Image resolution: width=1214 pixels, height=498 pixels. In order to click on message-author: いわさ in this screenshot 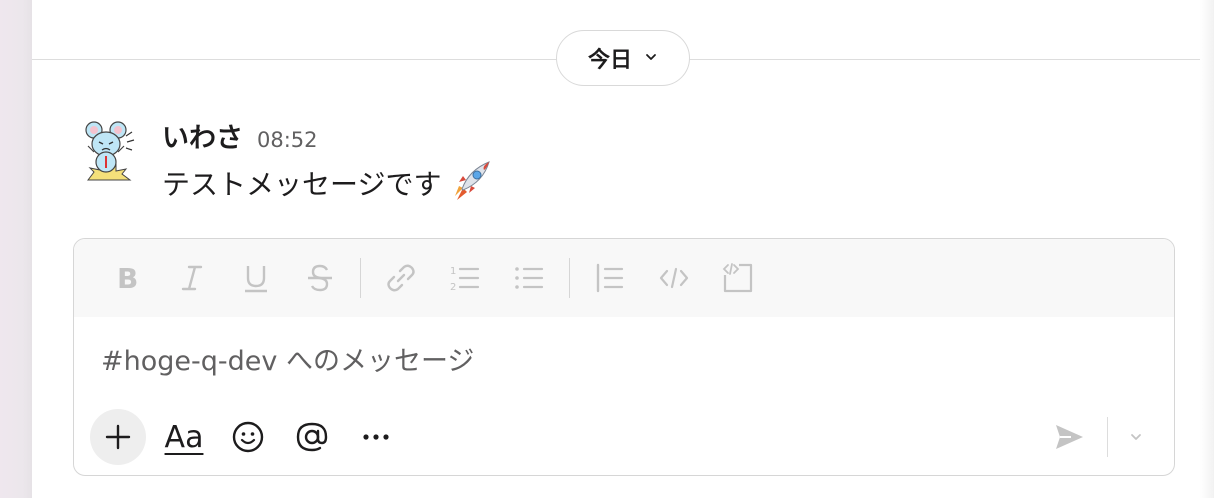, I will do `click(202, 135)`.